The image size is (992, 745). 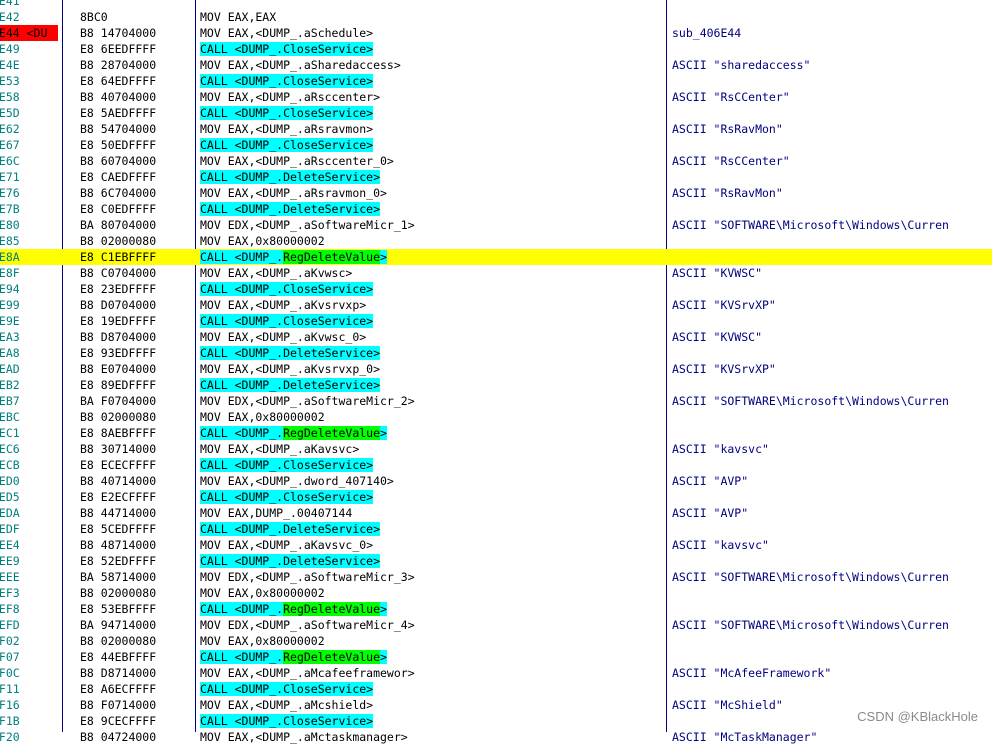 What do you see at coordinates (118, 657) in the screenshot?
I see `hex-dump-cell: E8 44EBFFFF` at bounding box center [118, 657].